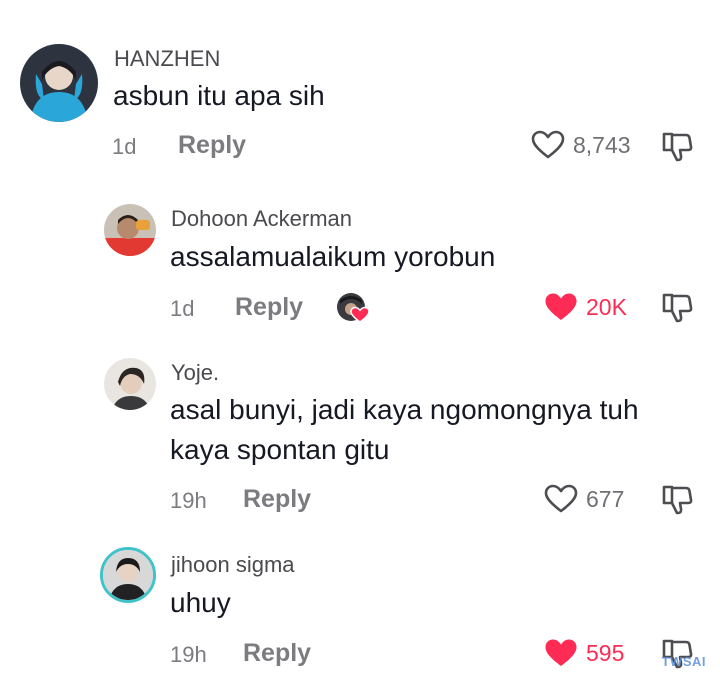  What do you see at coordinates (606, 306) in the screenshot?
I see `like-count: 20K` at bounding box center [606, 306].